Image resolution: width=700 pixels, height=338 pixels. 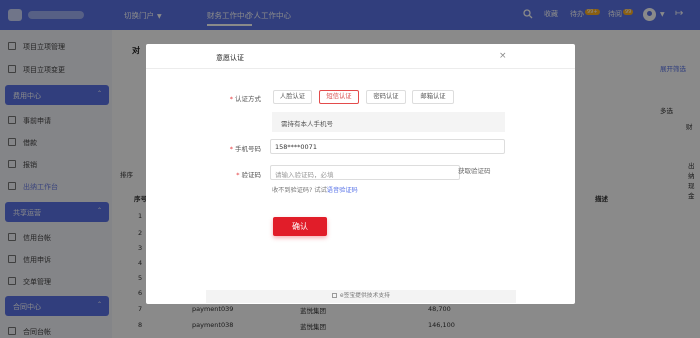 What do you see at coordinates (339, 97) in the screenshot?
I see `sms-auth-option: 短信认证` at bounding box center [339, 97].